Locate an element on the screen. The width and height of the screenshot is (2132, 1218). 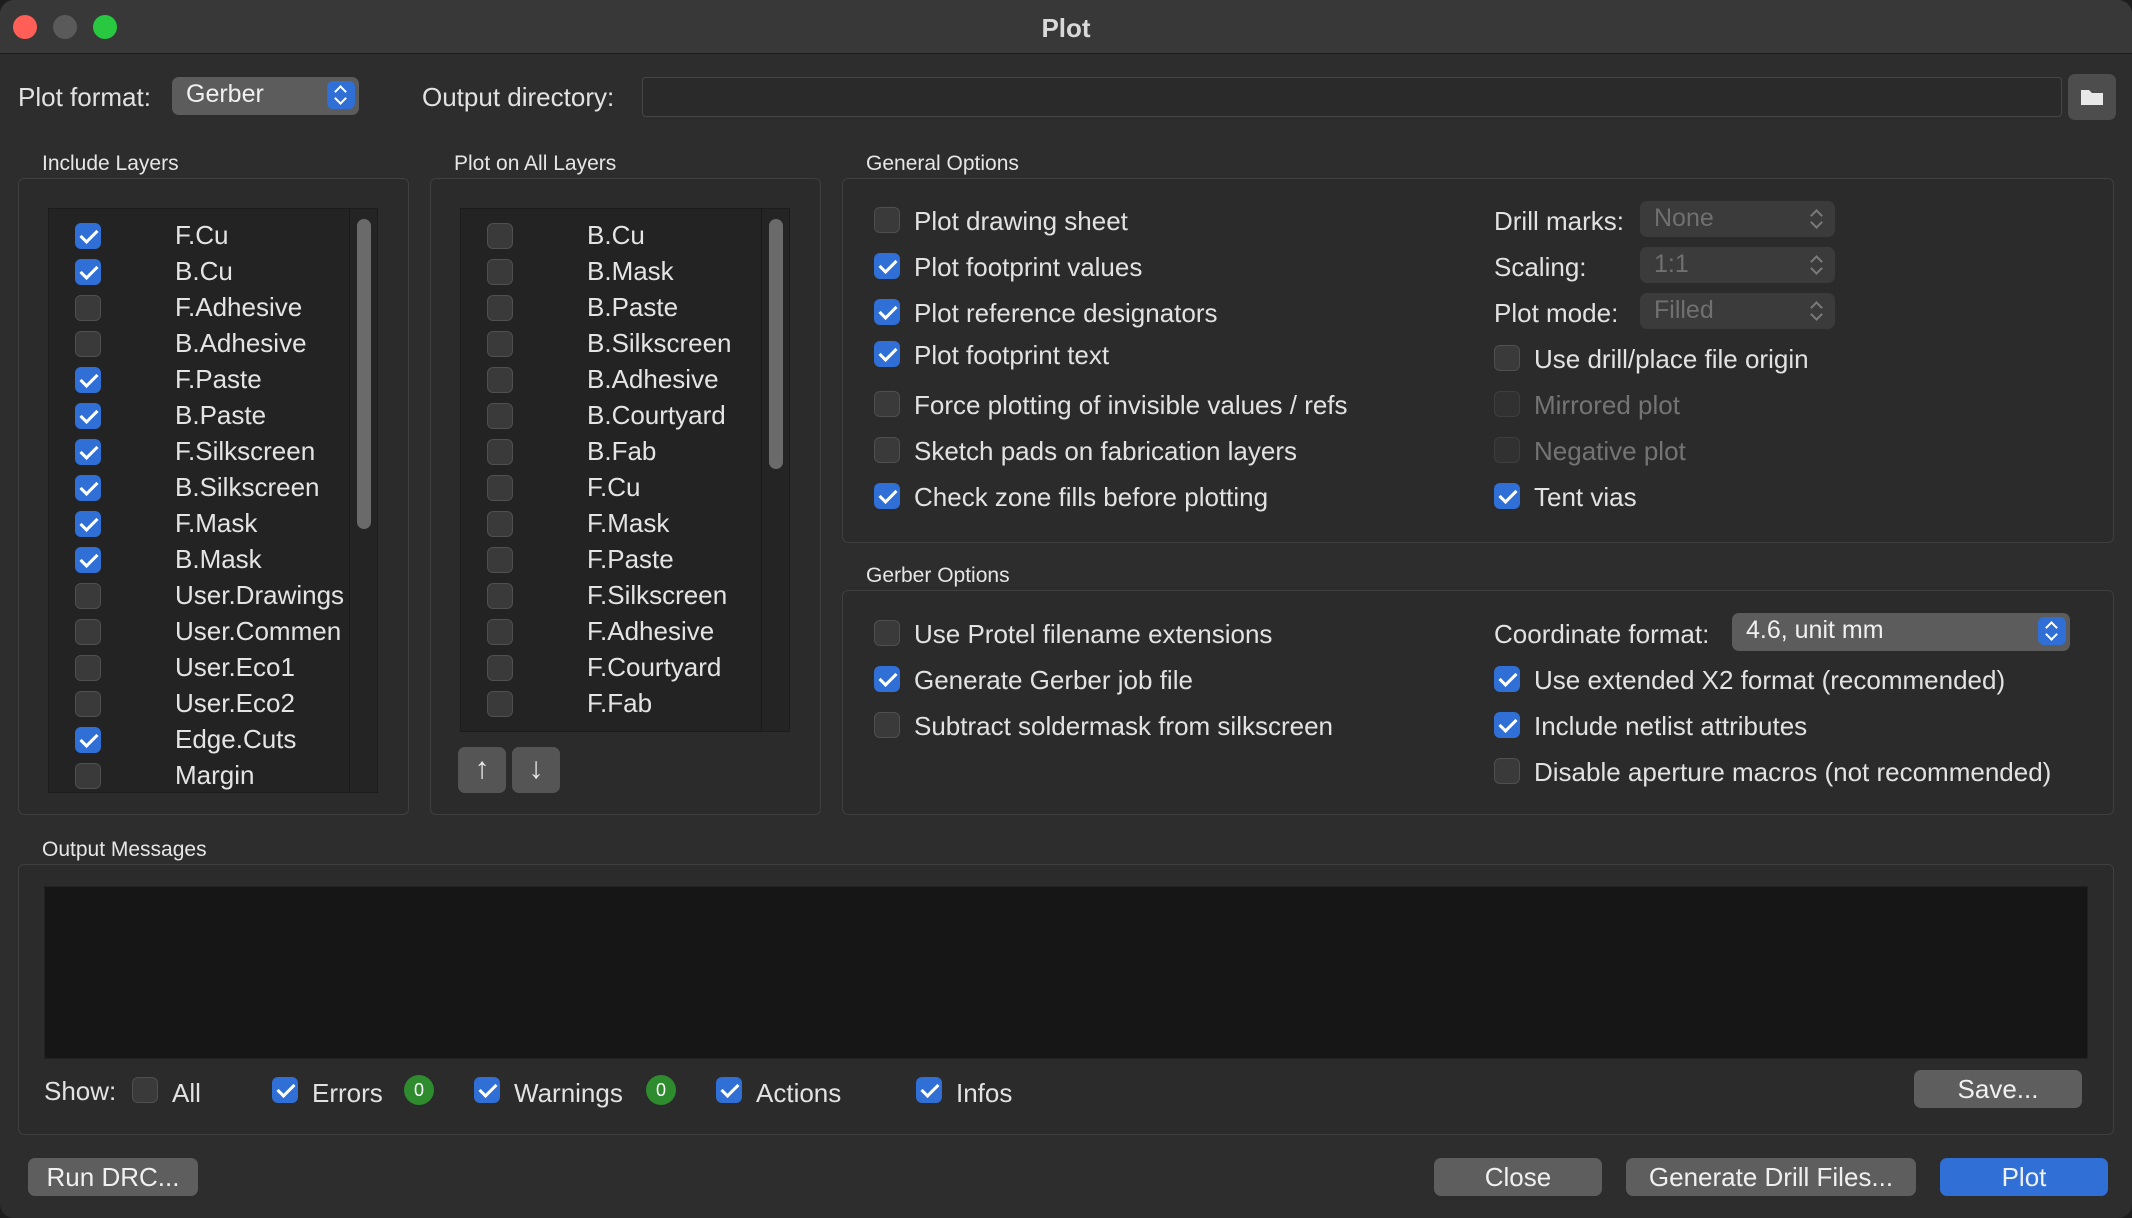
sketch-pads-checkbox is located at coordinates (887, 450).